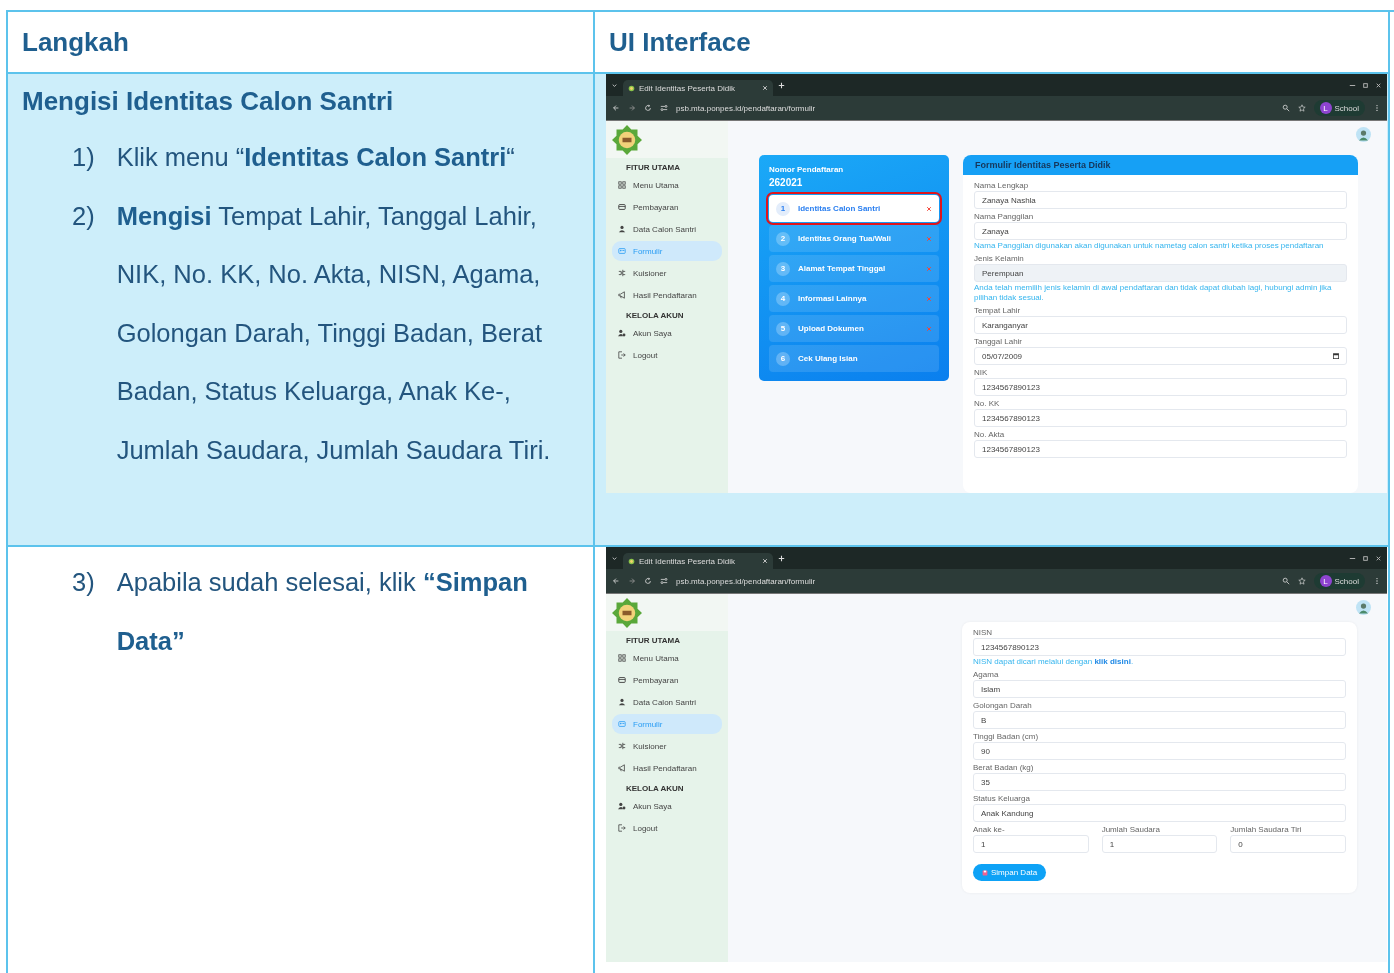  I want to click on field-label: Jumlah Saudara Tiri, so click(1266, 829).